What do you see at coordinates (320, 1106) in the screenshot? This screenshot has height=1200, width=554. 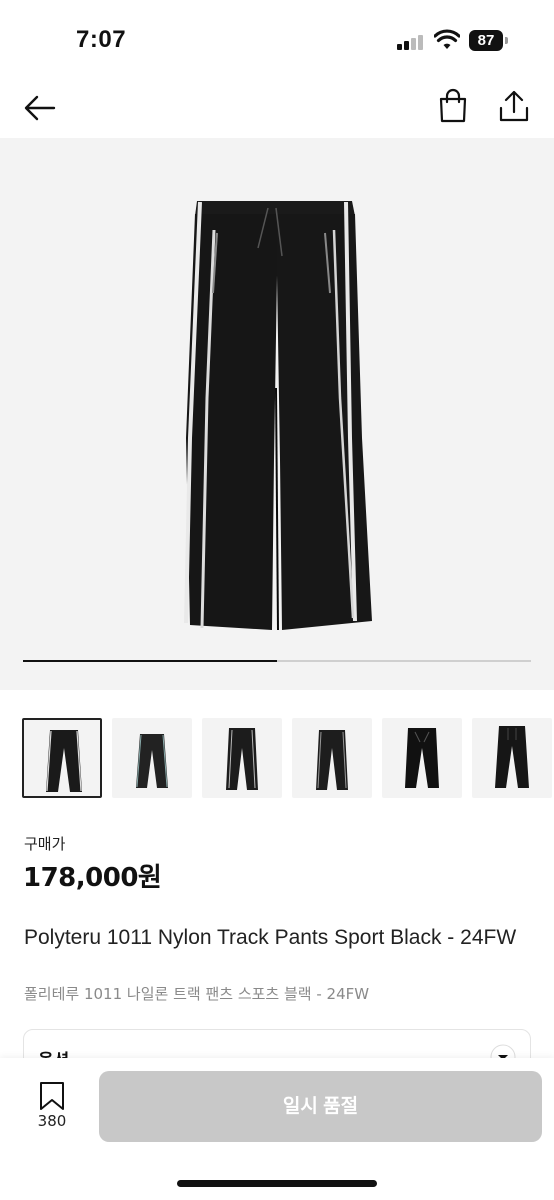 I see `sold-out-button: 일시 품절` at bounding box center [320, 1106].